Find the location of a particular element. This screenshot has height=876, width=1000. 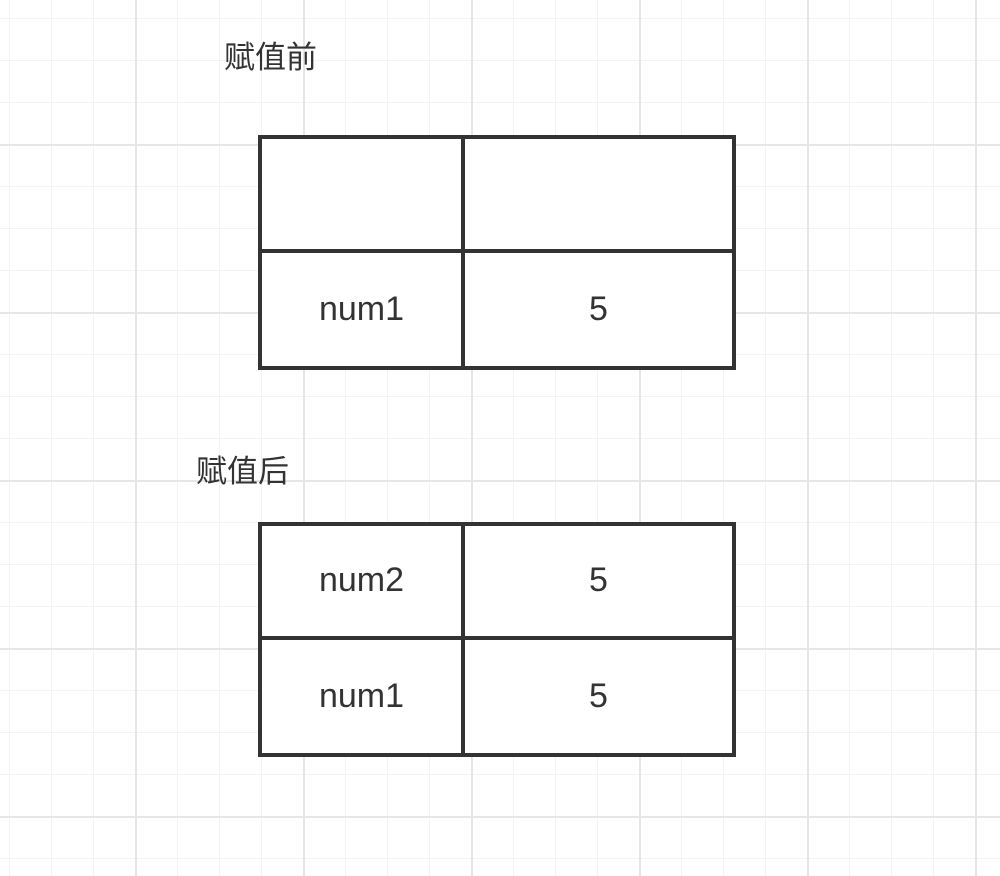

stack-table-after: num2 5 num1 5 is located at coordinates (497, 639).